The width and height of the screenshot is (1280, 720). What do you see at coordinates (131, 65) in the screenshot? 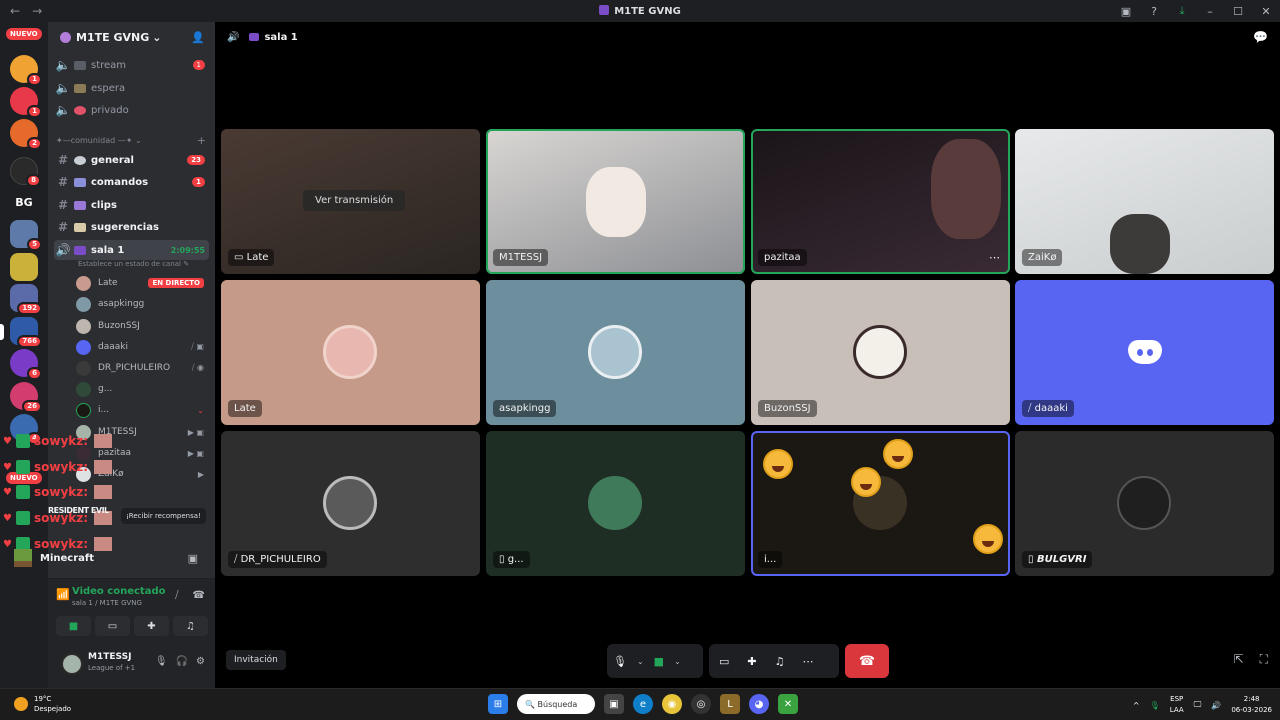
I see `voice-channel-stream: 🔈 stream 1` at bounding box center [131, 65].